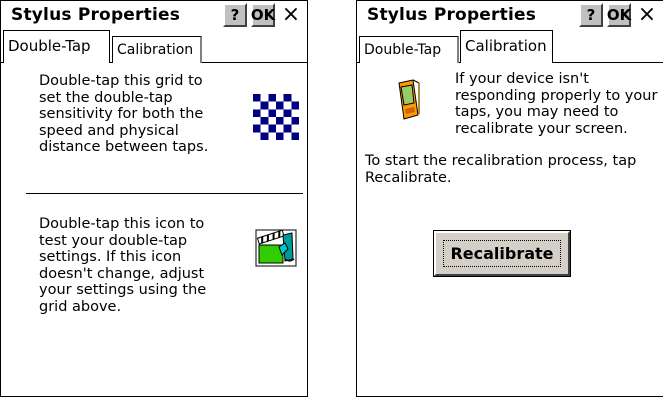  I want to click on clapperboard-test-icon, so click(276, 250).